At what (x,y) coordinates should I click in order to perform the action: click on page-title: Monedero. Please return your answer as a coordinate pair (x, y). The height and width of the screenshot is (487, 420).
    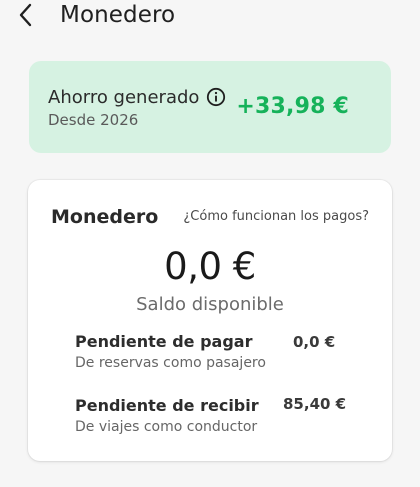
    Looking at the image, I should click on (118, 15).